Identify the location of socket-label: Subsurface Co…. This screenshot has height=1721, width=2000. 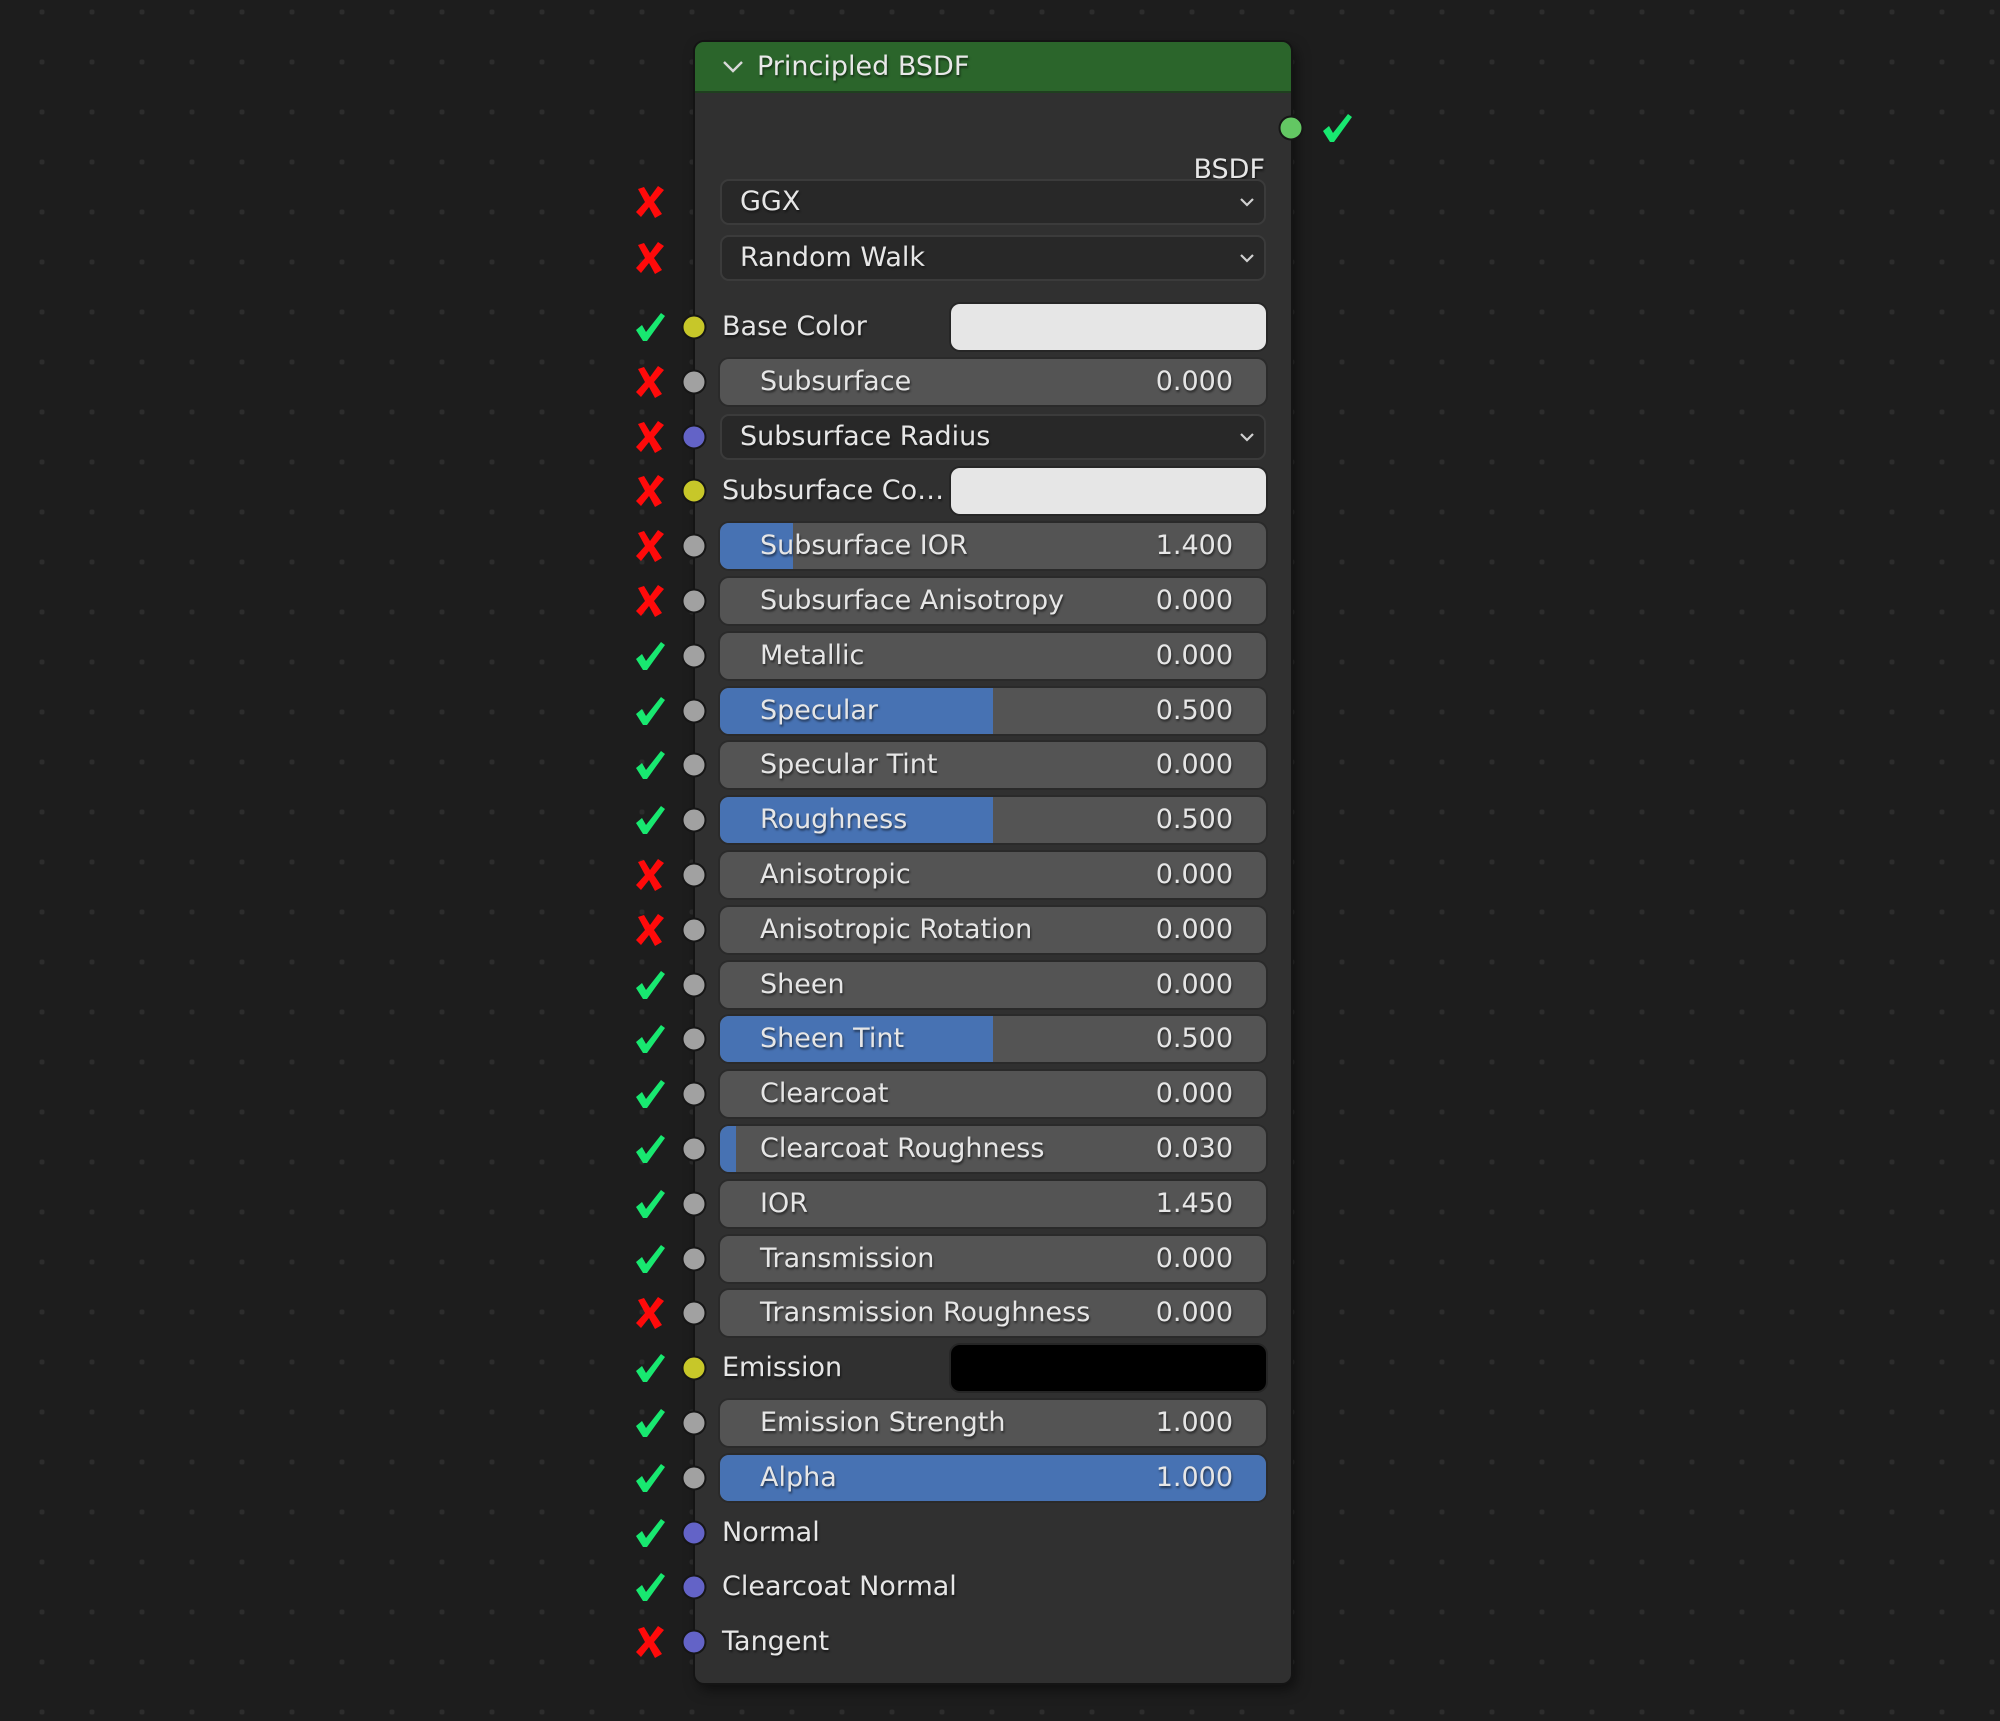
(833, 491).